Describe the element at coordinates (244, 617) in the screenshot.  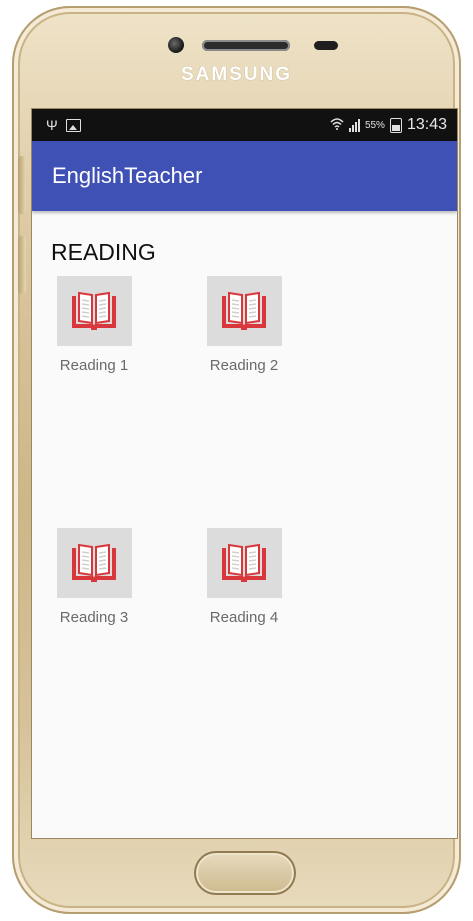
I see `reading-item-label: Reading 4` at that location.